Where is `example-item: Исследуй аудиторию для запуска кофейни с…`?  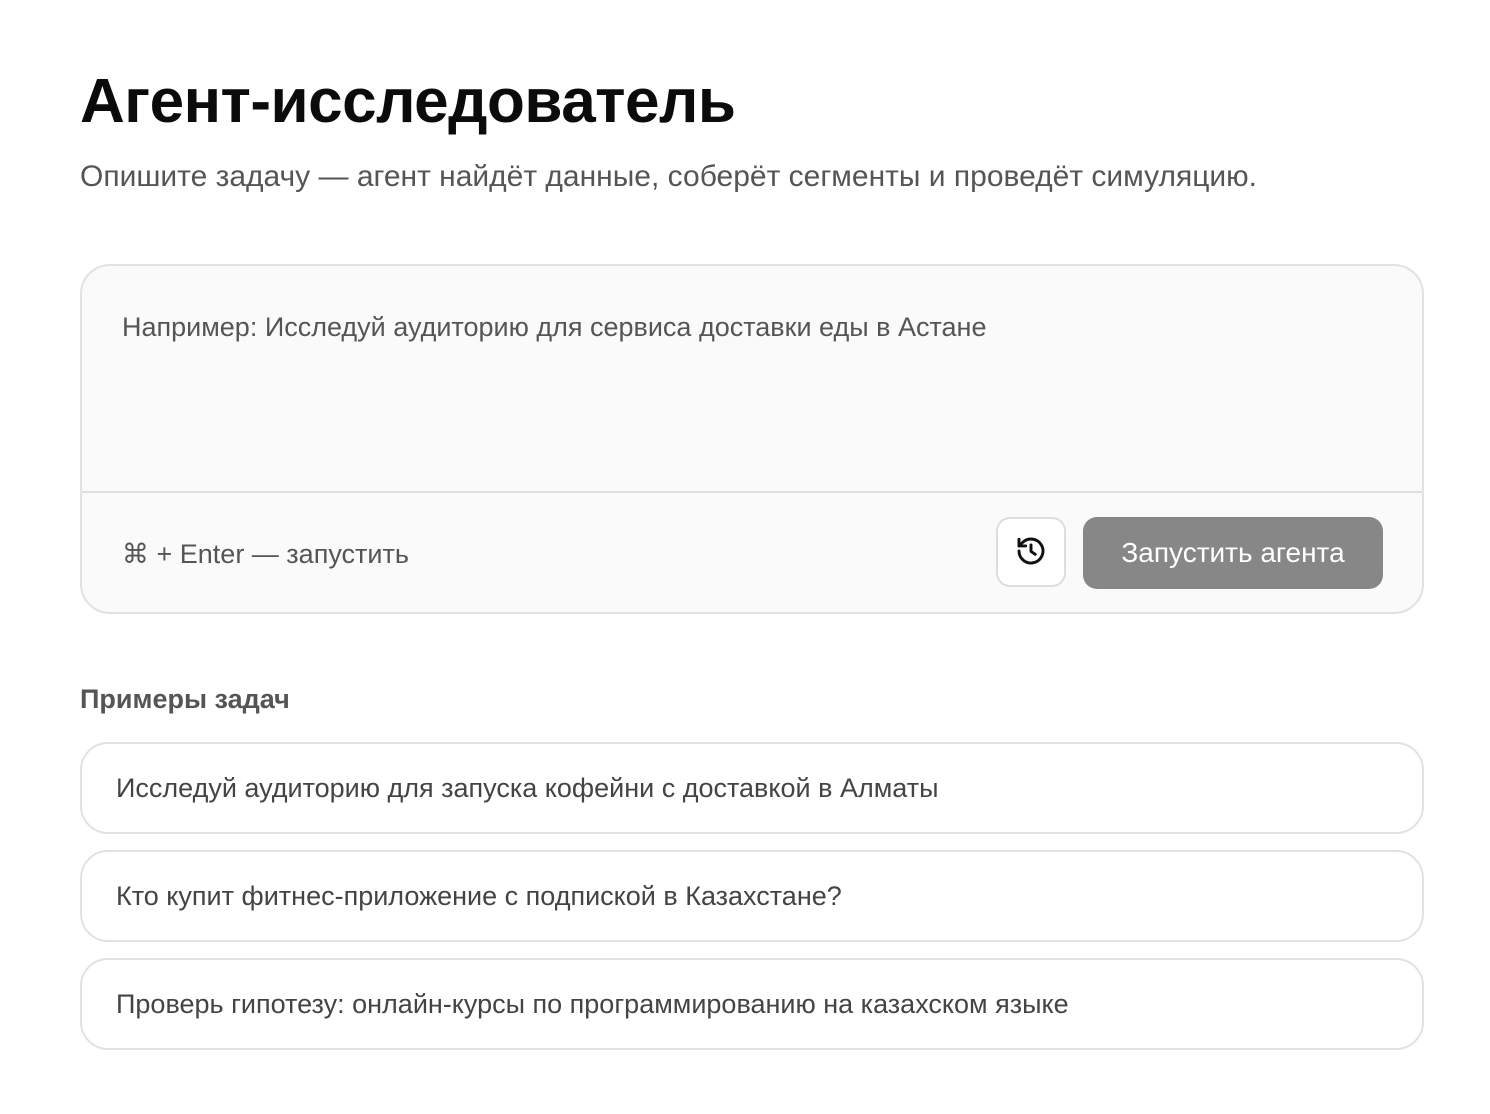 example-item: Исследуй аудиторию для запуска кофейни с… is located at coordinates (752, 788).